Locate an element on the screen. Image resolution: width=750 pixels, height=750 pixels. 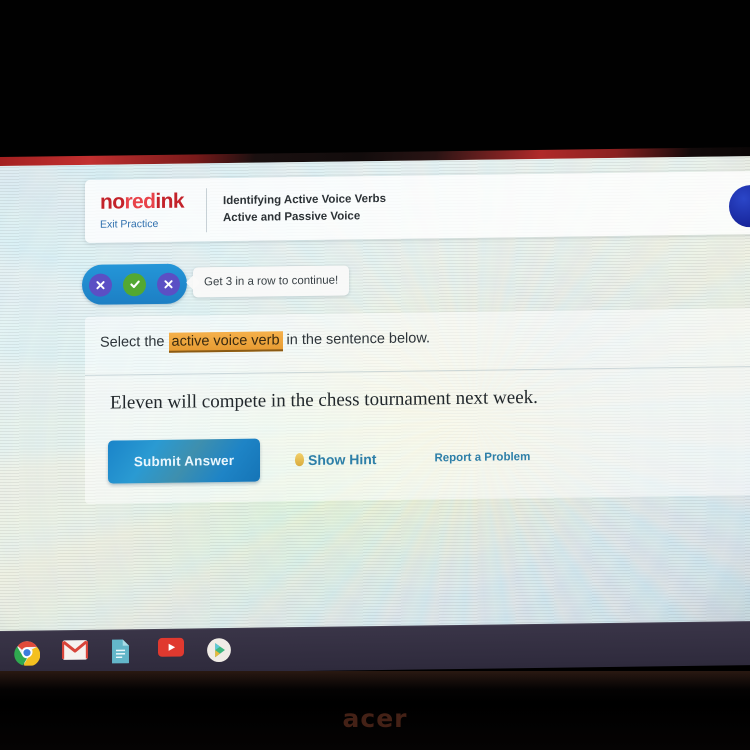
logo-part-ink: ink is located at coordinates (169, 201).